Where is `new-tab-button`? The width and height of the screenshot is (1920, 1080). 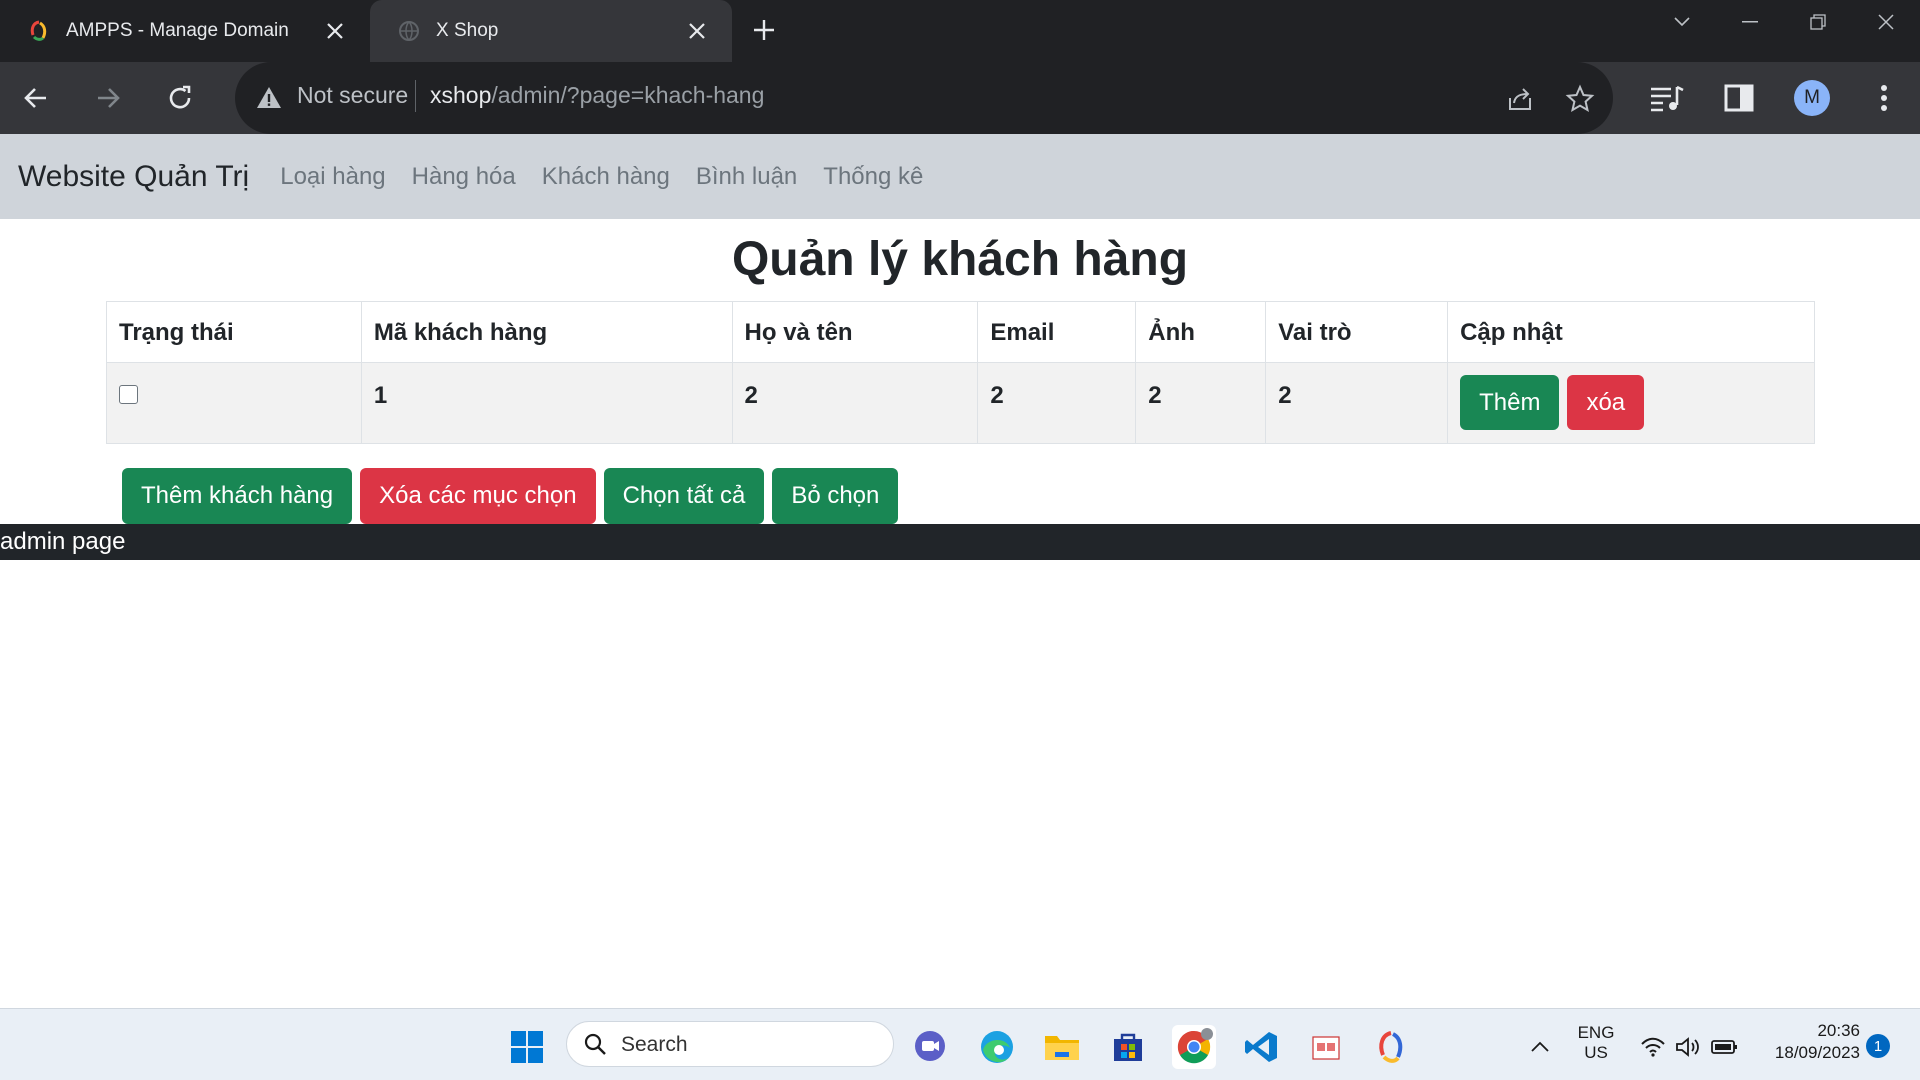 new-tab-button is located at coordinates (764, 31).